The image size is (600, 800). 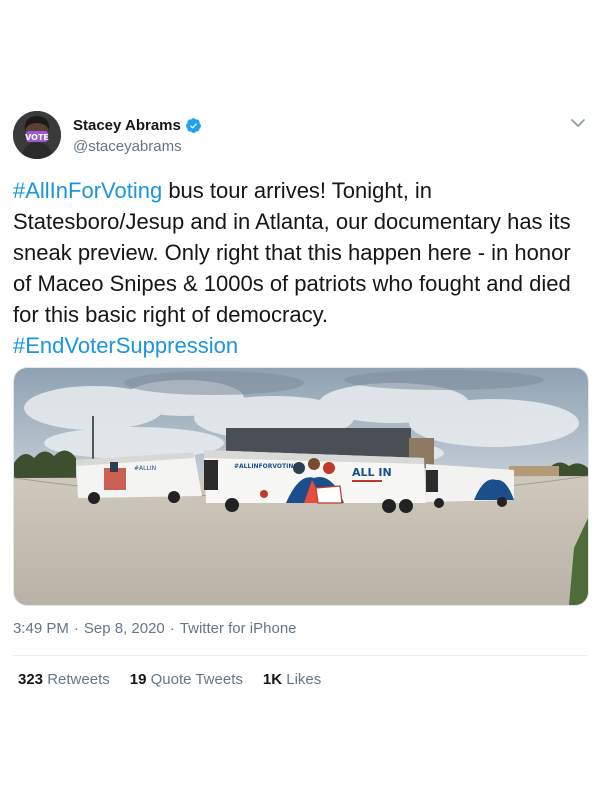 I want to click on bus-logo: ALL IN, so click(x=372, y=472).